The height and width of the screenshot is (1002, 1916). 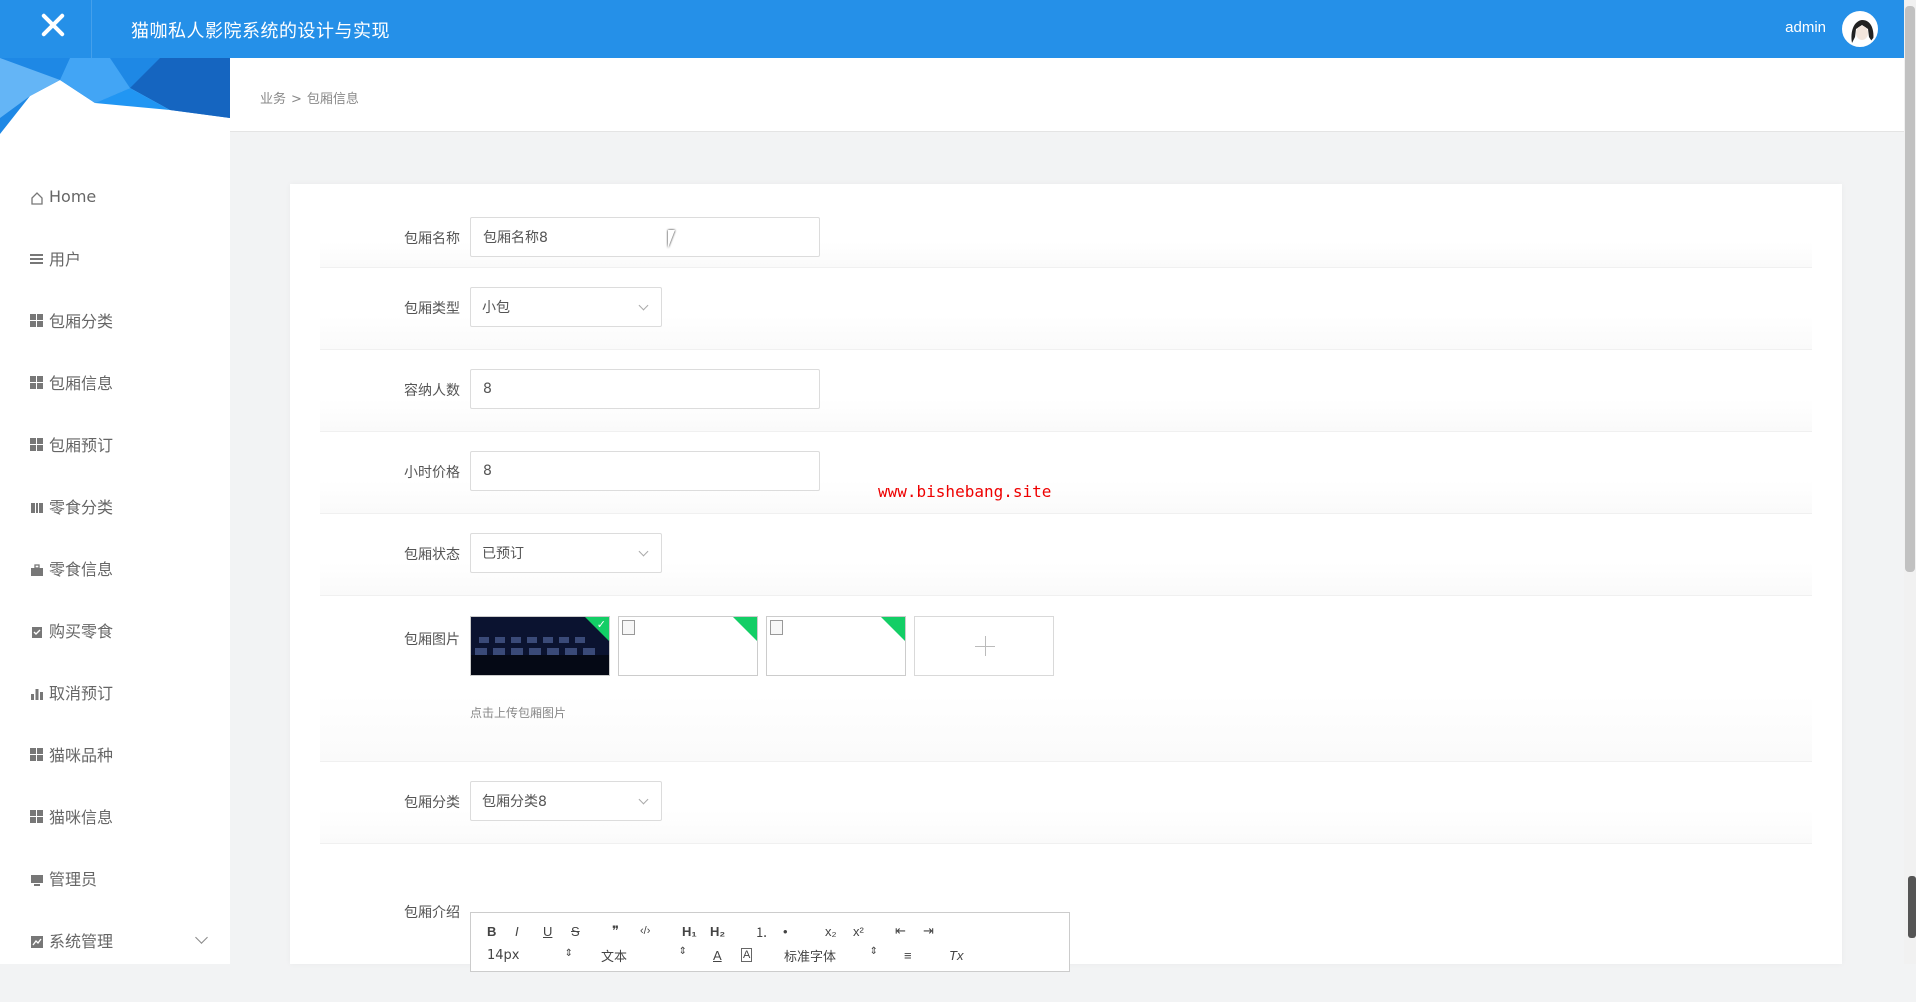 What do you see at coordinates (432, 473) in the screenshot?
I see `price-label: 小时价格` at bounding box center [432, 473].